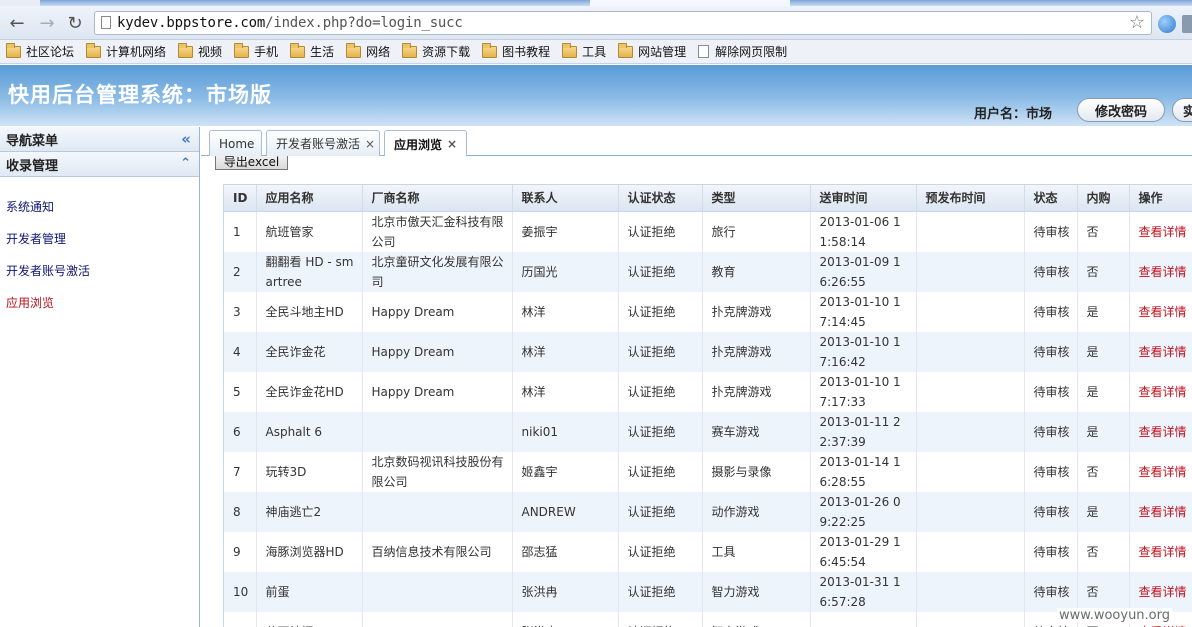 This screenshot has width=1192, height=627. What do you see at coordinates (186, 139) in the screenshot?
I see `collapse-left-icon: «` at bounding box center [186, 139].